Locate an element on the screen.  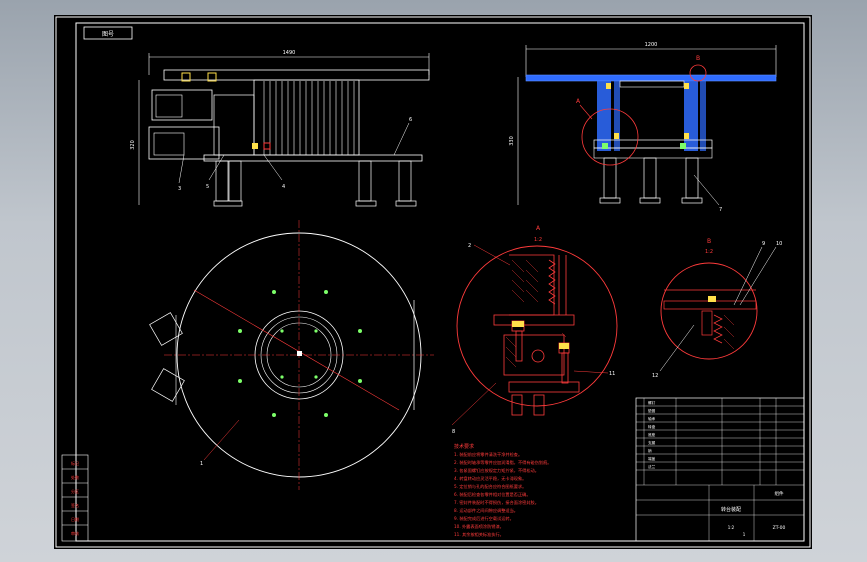
detail-a-tag: A is located at coordinates (578, 101).